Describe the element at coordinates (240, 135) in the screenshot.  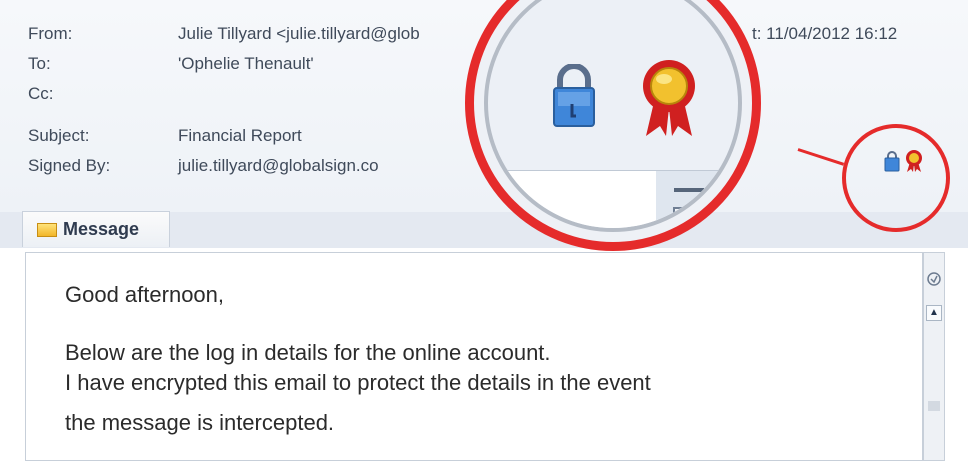
I see `subject-value: Financial Report` at that location.